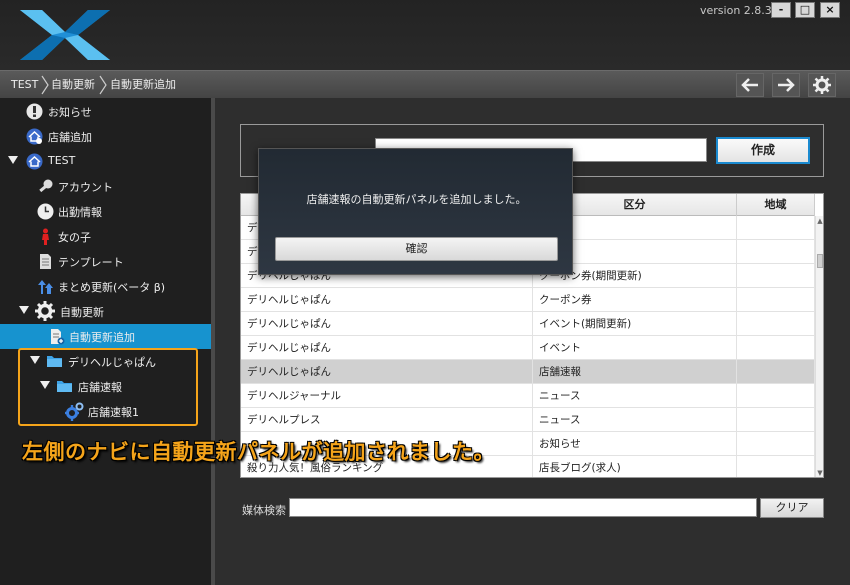 The height and width of the screenshot is (585, 850). Describe the element at coordinates (425, 84) in the screenshot. I see `breadcrumb: TEST 自動更新 自動更新追加` at that location.